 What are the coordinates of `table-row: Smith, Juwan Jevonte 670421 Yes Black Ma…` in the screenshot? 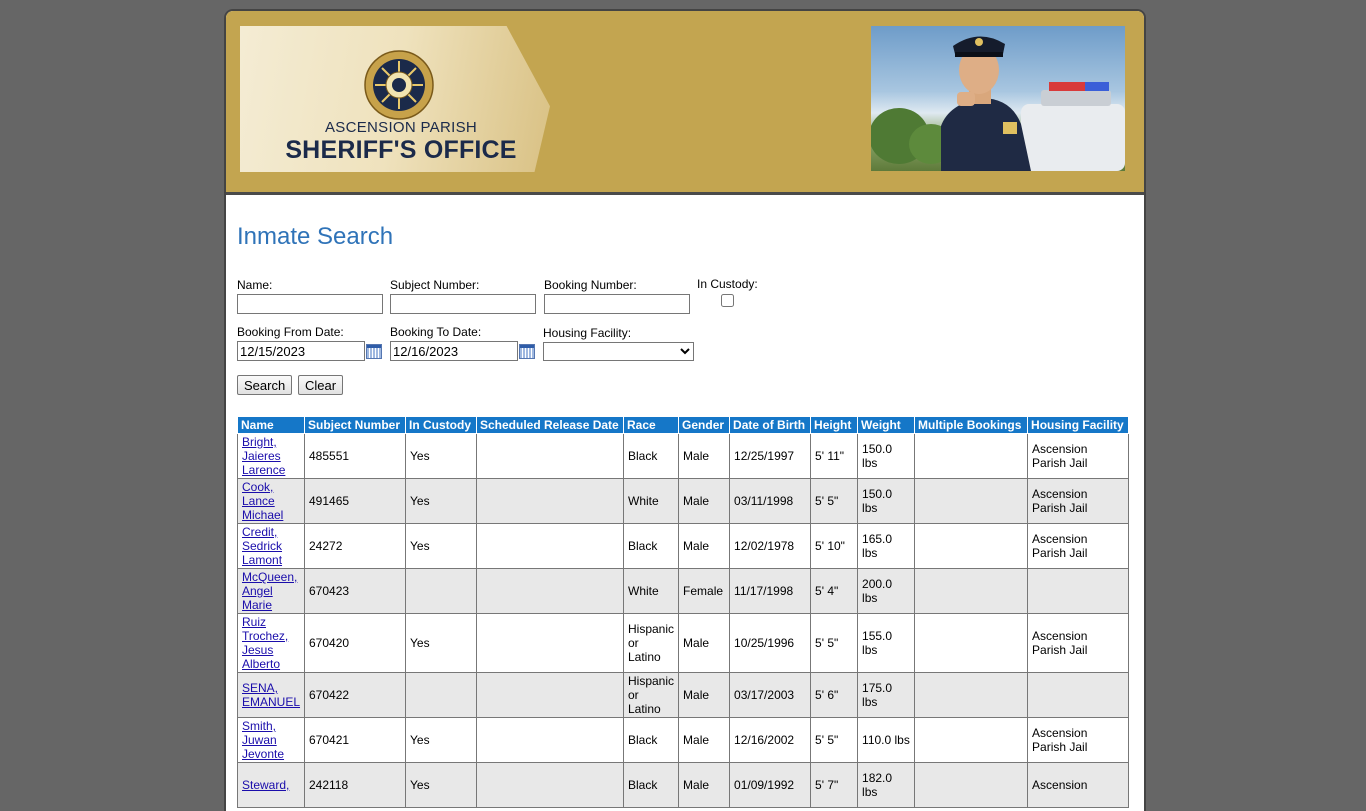 It's located at (683, 740).